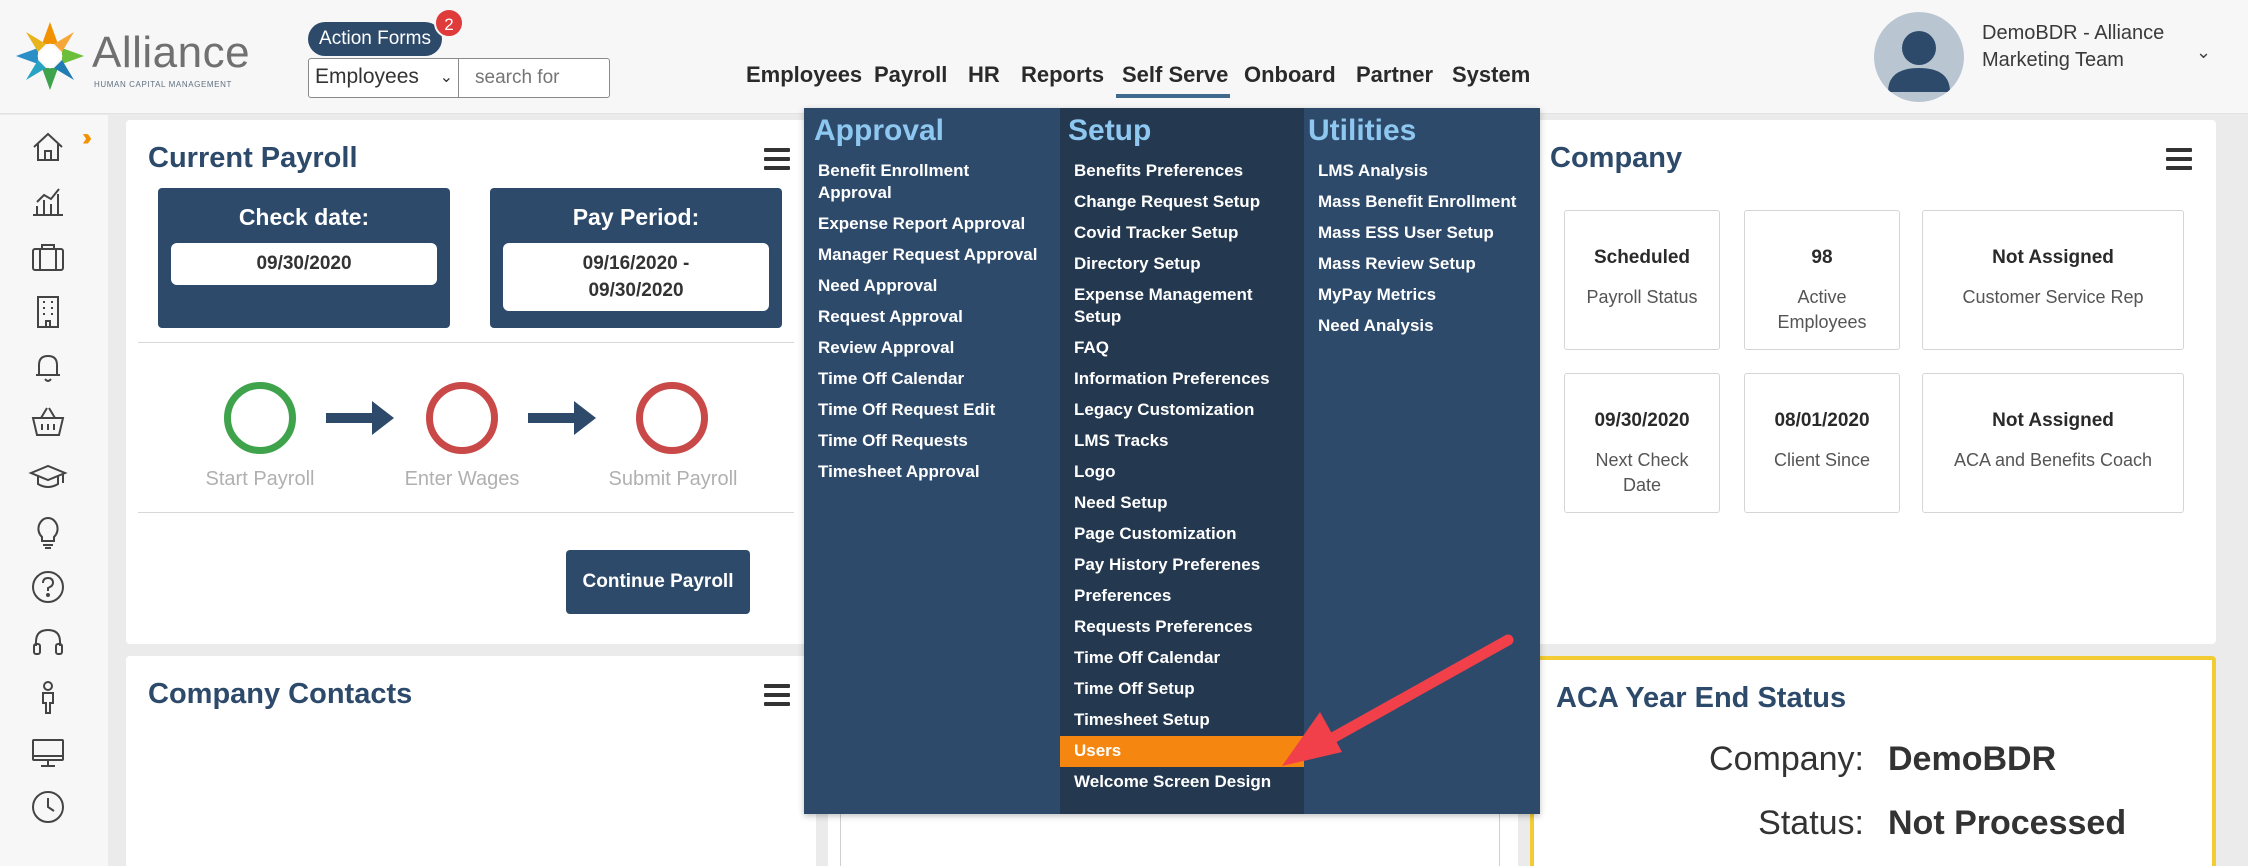 The height and width of the screenshot is (866, 2248). I want to click on menu-item-lms-tracks: LMS Tracks, so click(1182, 441).